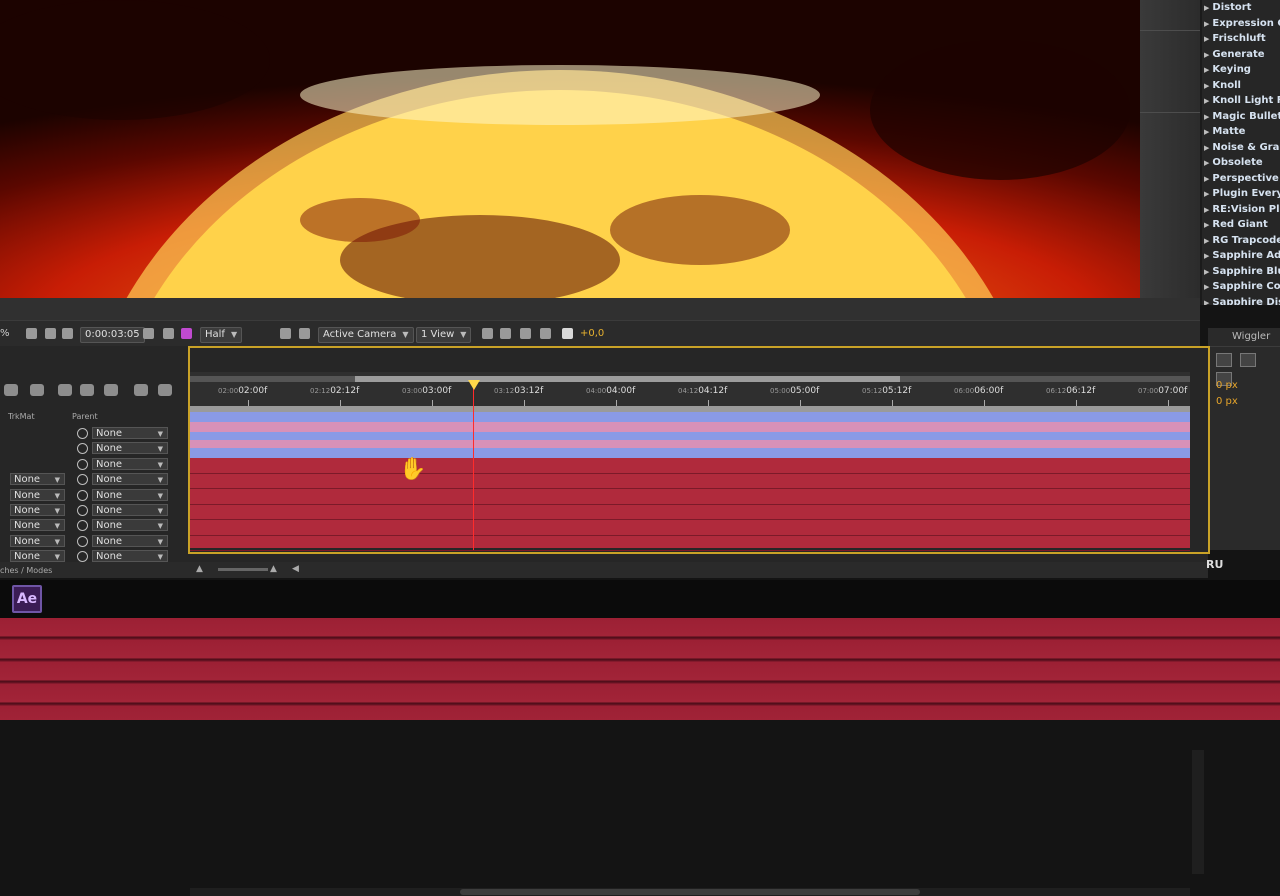 This screenshot has width=1280, height=896. I want to click on transparency-grid-icon, so click(304, 333).